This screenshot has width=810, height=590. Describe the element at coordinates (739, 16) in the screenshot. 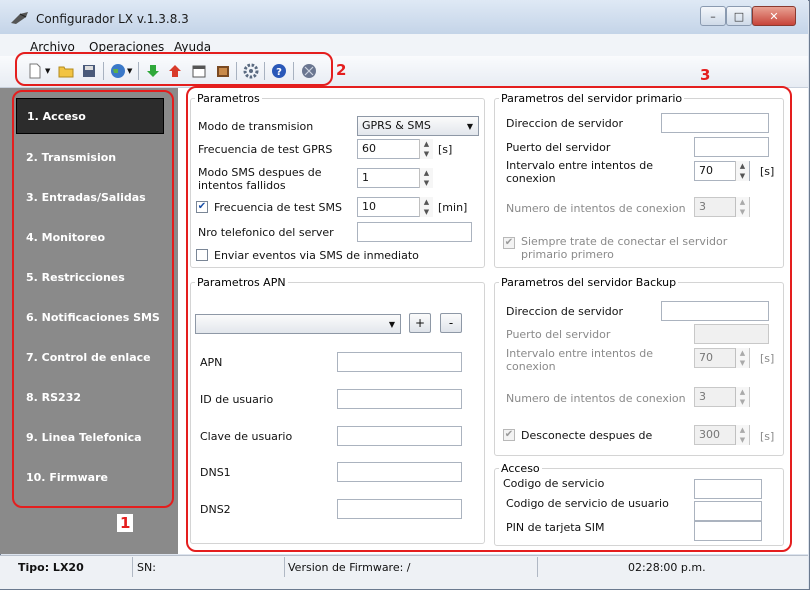

I see `maximize-button: □` at that location.